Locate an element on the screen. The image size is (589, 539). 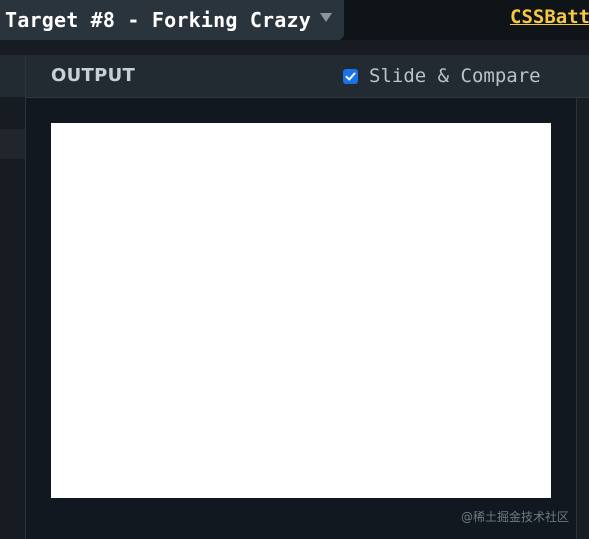
watermark: @稀土掘金技术社区 is located at coordinates (515, 517).